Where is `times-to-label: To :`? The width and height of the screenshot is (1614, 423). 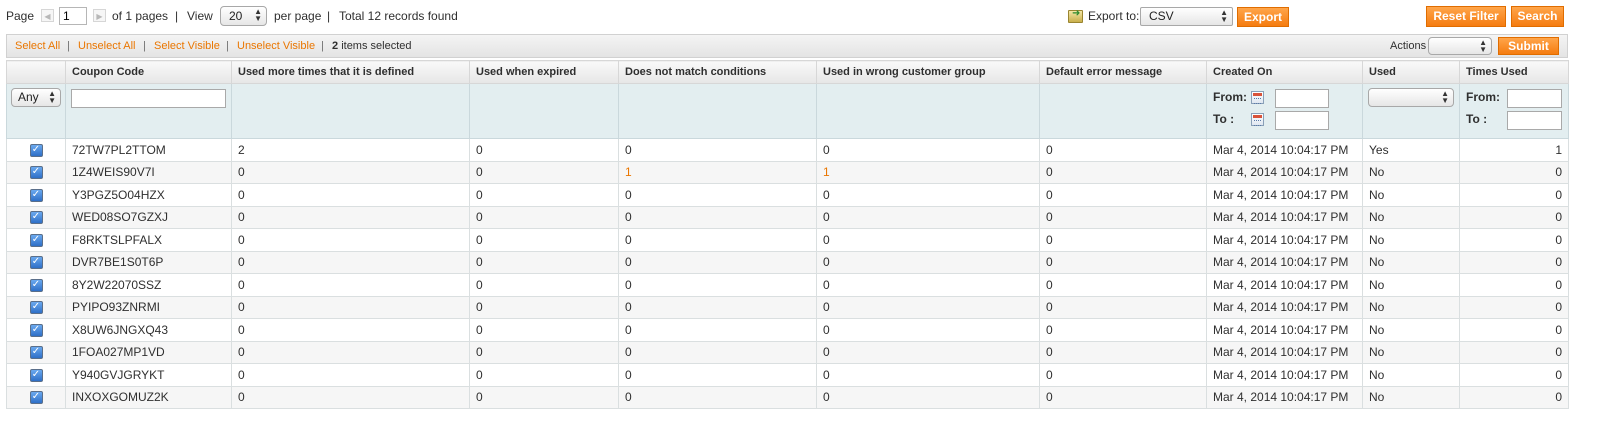 times-to-label: To : is located at coordinates (1477, 119).